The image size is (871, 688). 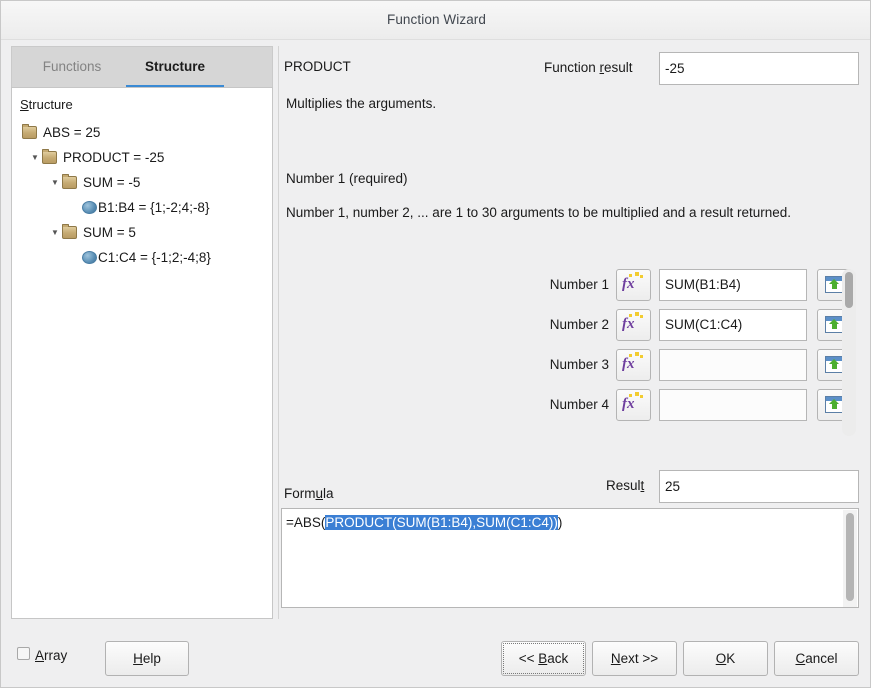 I want to click on argument-label: Number 3, so click(x=579, y=364).